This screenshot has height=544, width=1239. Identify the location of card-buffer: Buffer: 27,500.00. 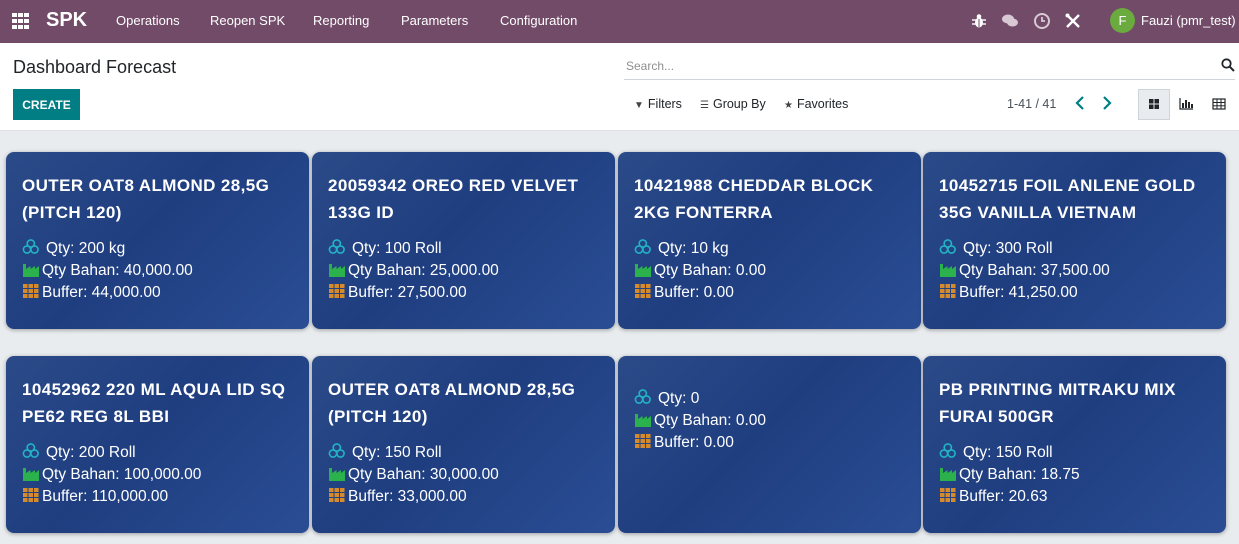
(397, 293).